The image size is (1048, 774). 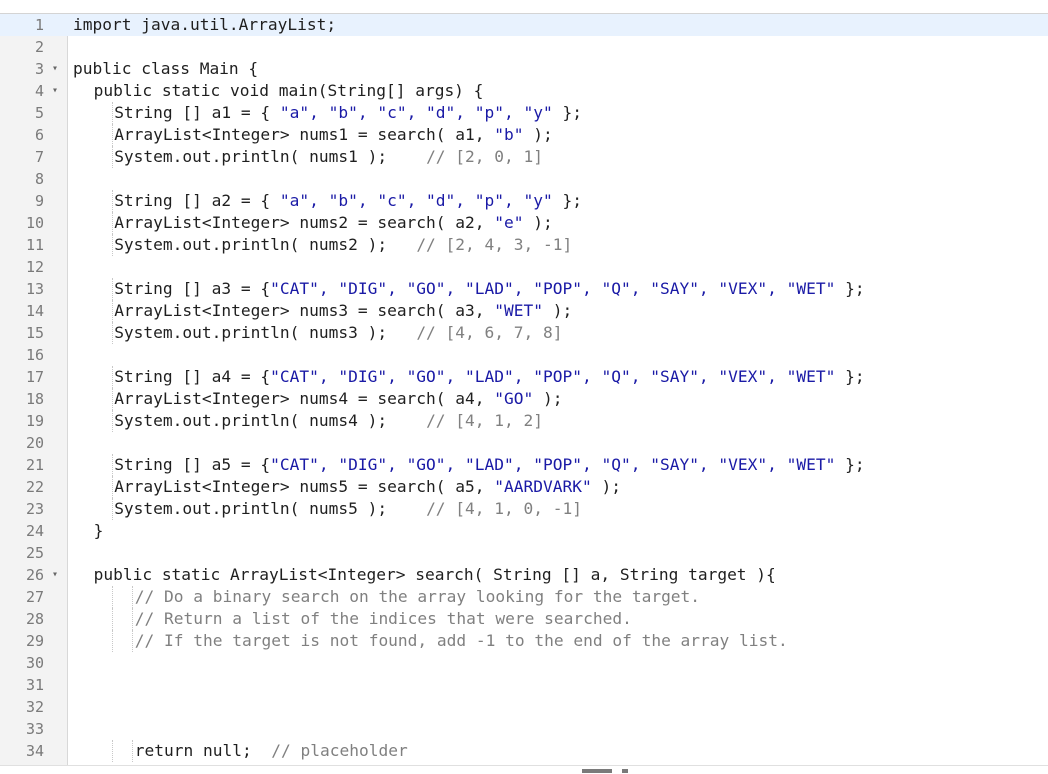 I want to click on code-line: 12, so click(x=524, y=267).